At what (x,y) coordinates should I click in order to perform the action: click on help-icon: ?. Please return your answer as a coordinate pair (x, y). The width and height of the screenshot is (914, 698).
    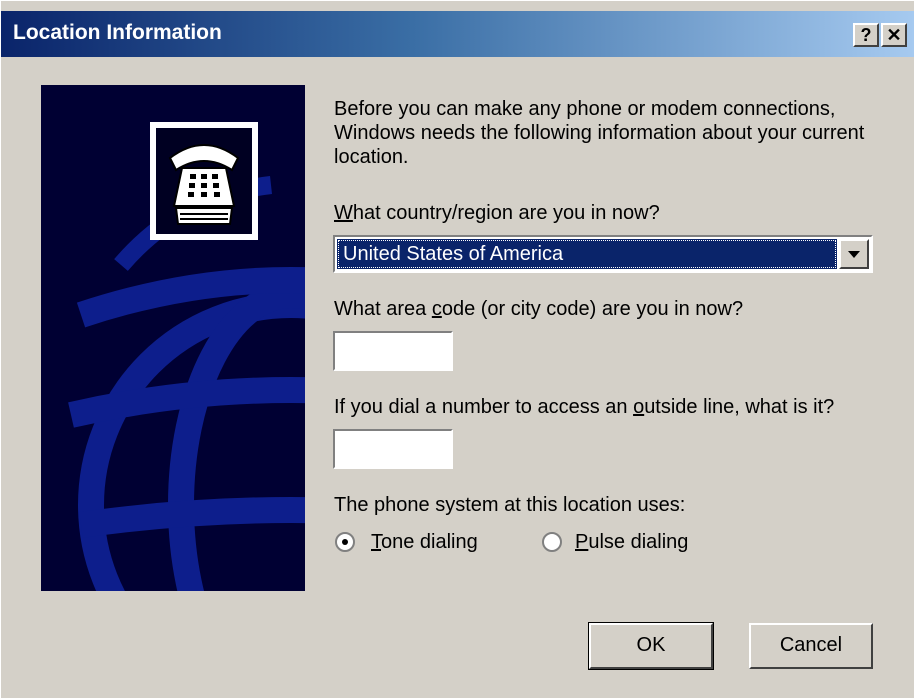
    Looking at the image, I should click on (866, 35).